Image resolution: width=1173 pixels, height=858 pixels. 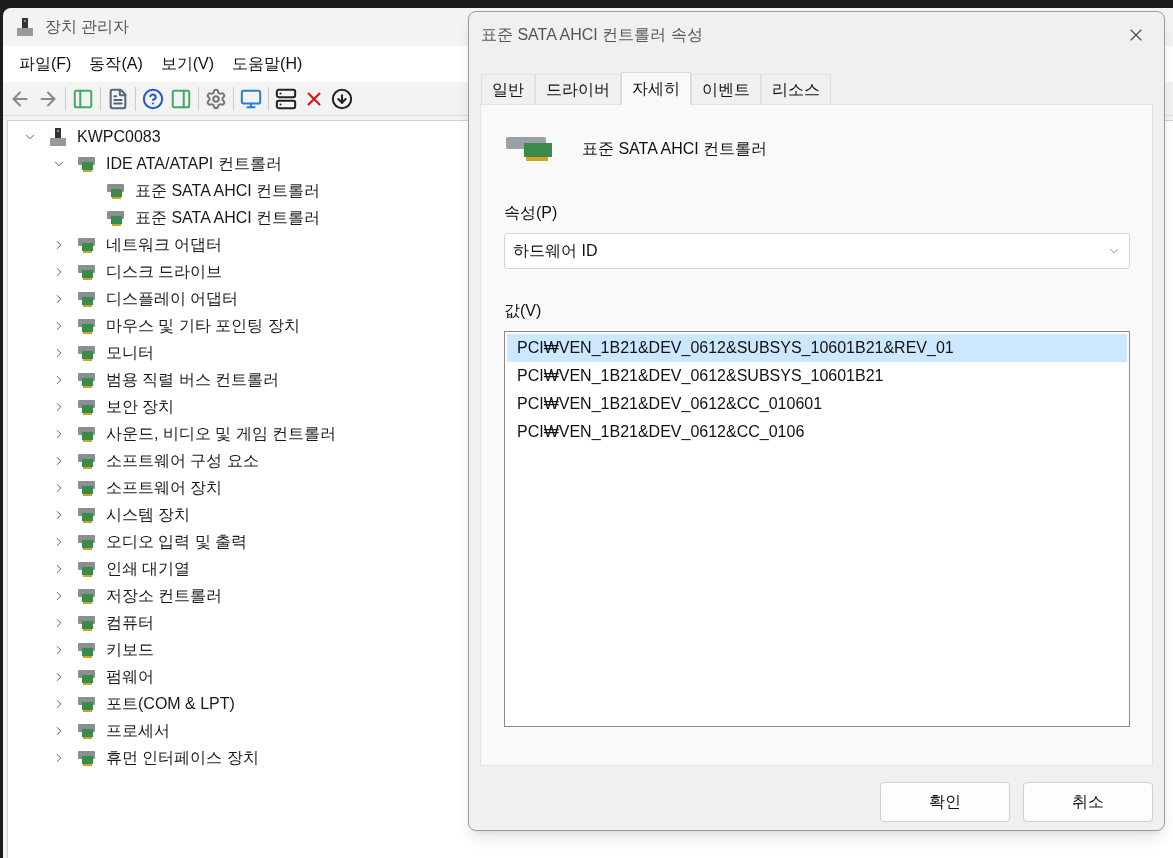 What do you see at coordinates (87, 27) in the screenshot?
I see `window-title: 장치 관리자` at bounding box center [87, 27].